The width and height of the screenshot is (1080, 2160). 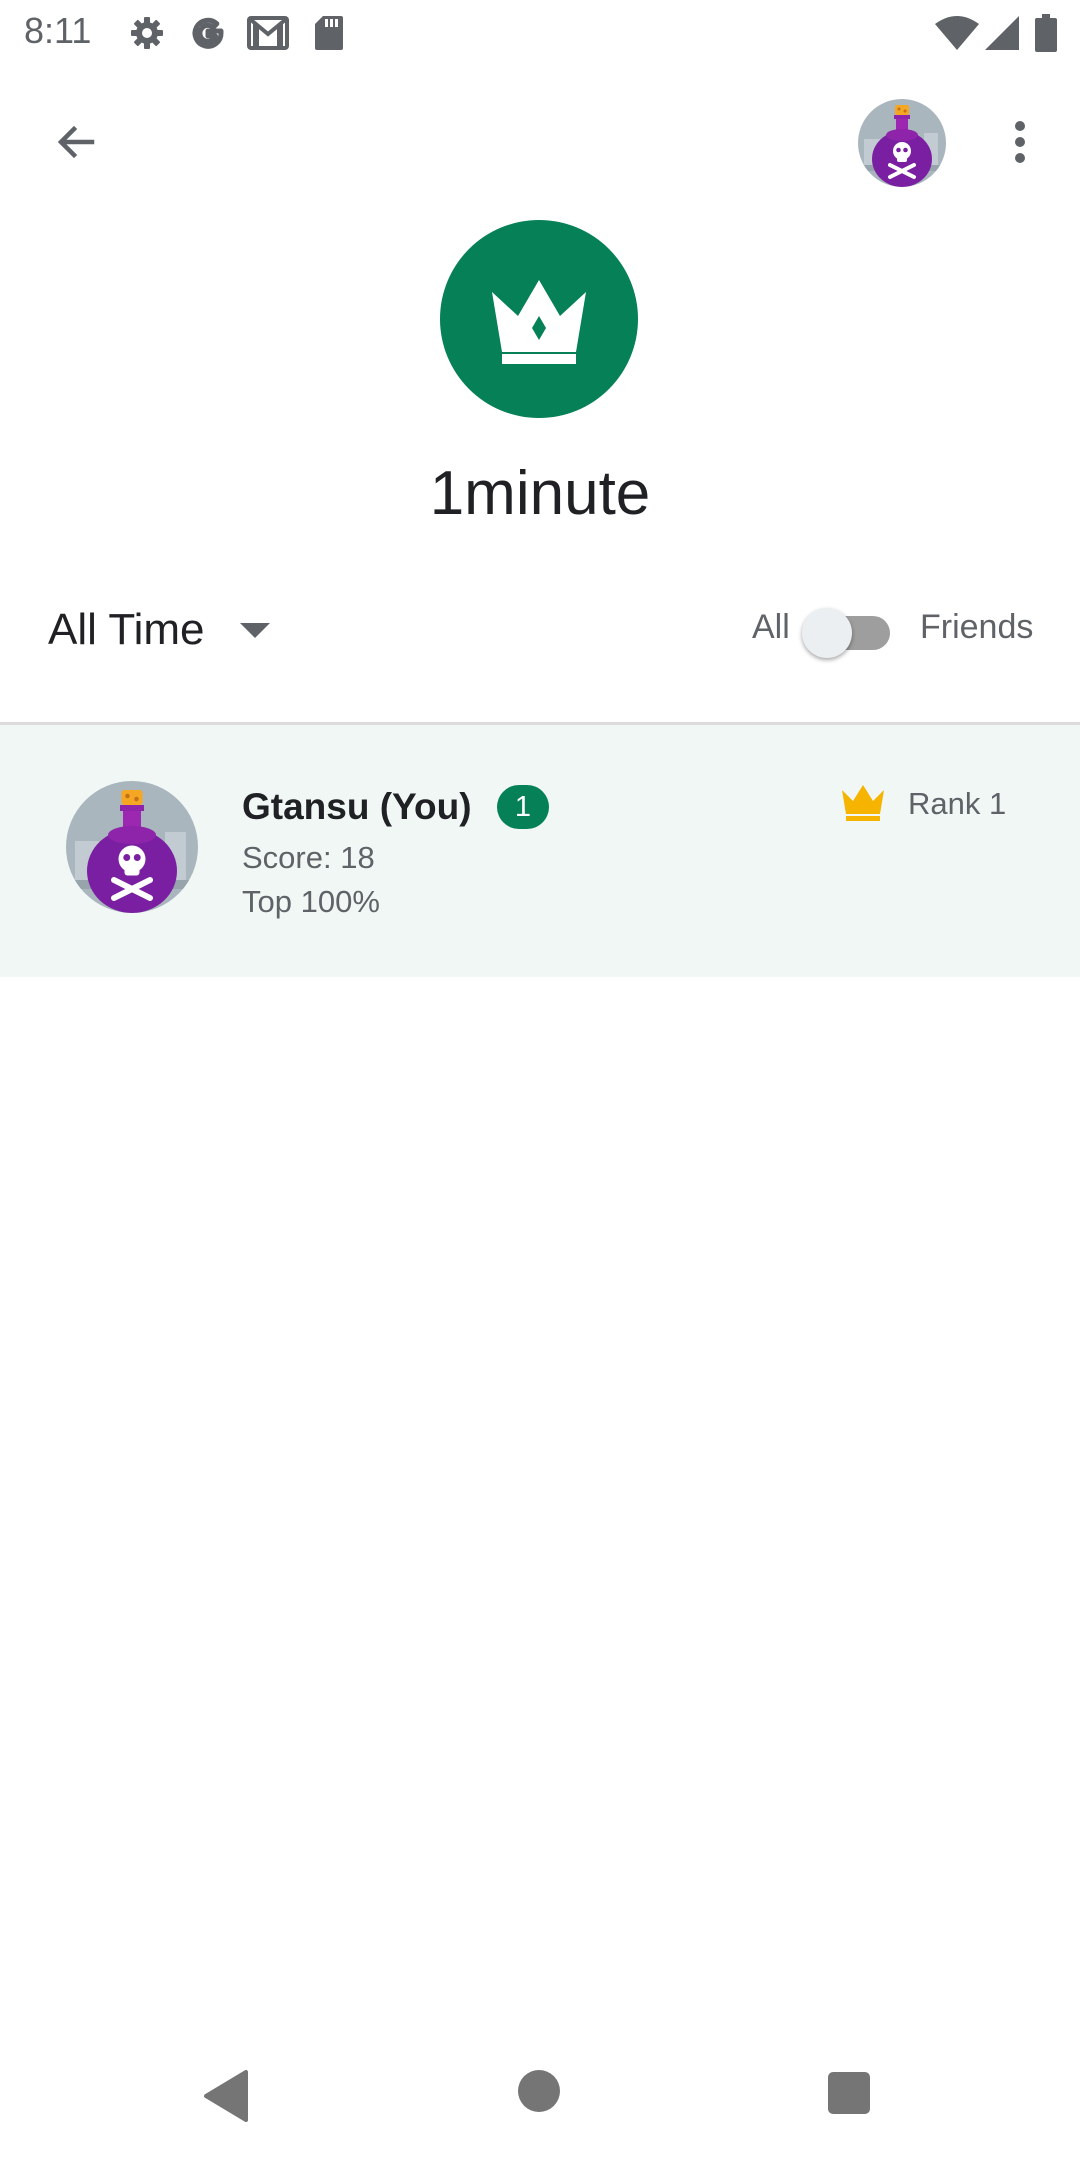 What do you see at coordinates (208, 33) in the screenshot?
I see `google-icon` at bounding box center [208, 33].